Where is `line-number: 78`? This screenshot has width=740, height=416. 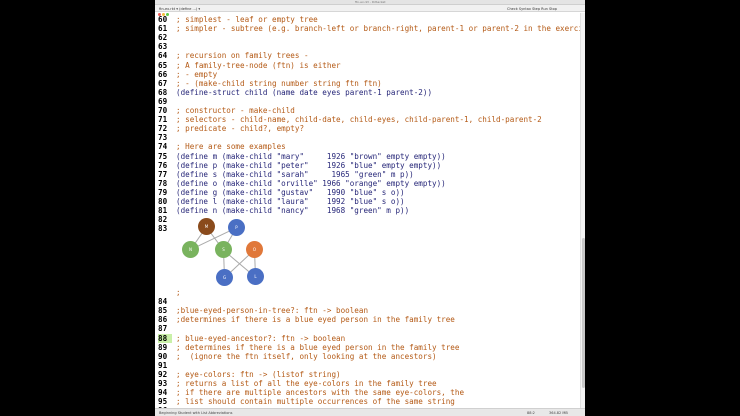
line-number: 78 is located at coordinates (163, 183).